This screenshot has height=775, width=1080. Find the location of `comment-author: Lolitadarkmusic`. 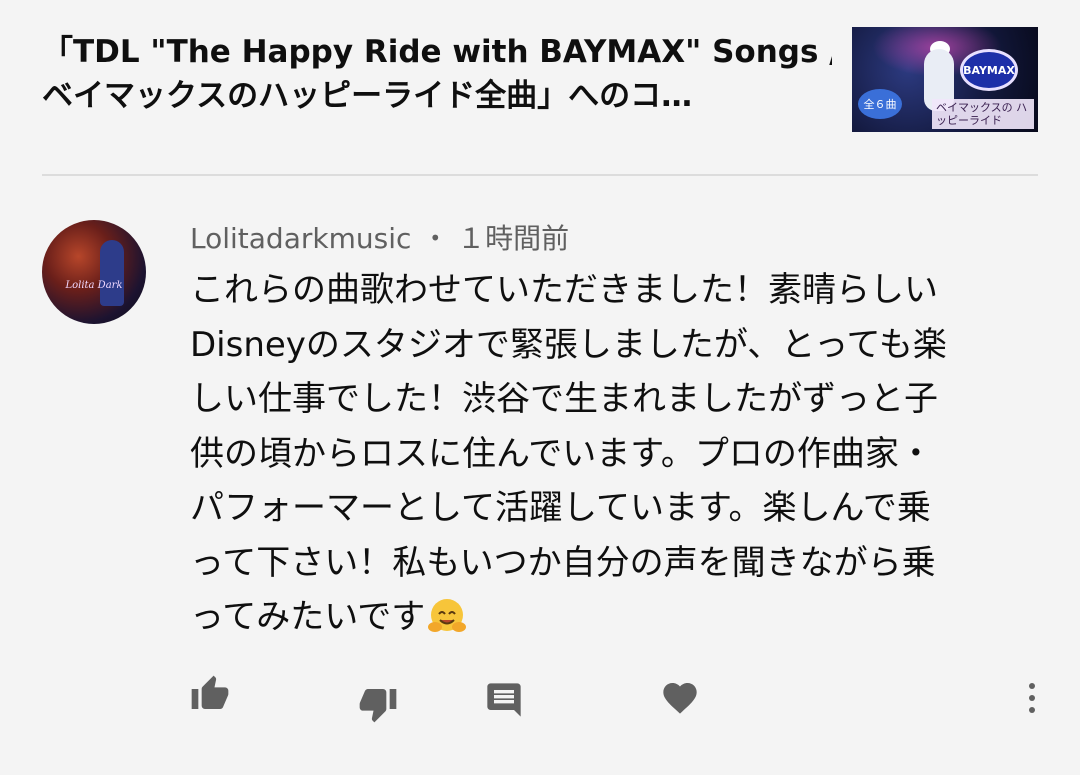

comment-author: Lolitadarkmusic is located at coordinates (300, 238).